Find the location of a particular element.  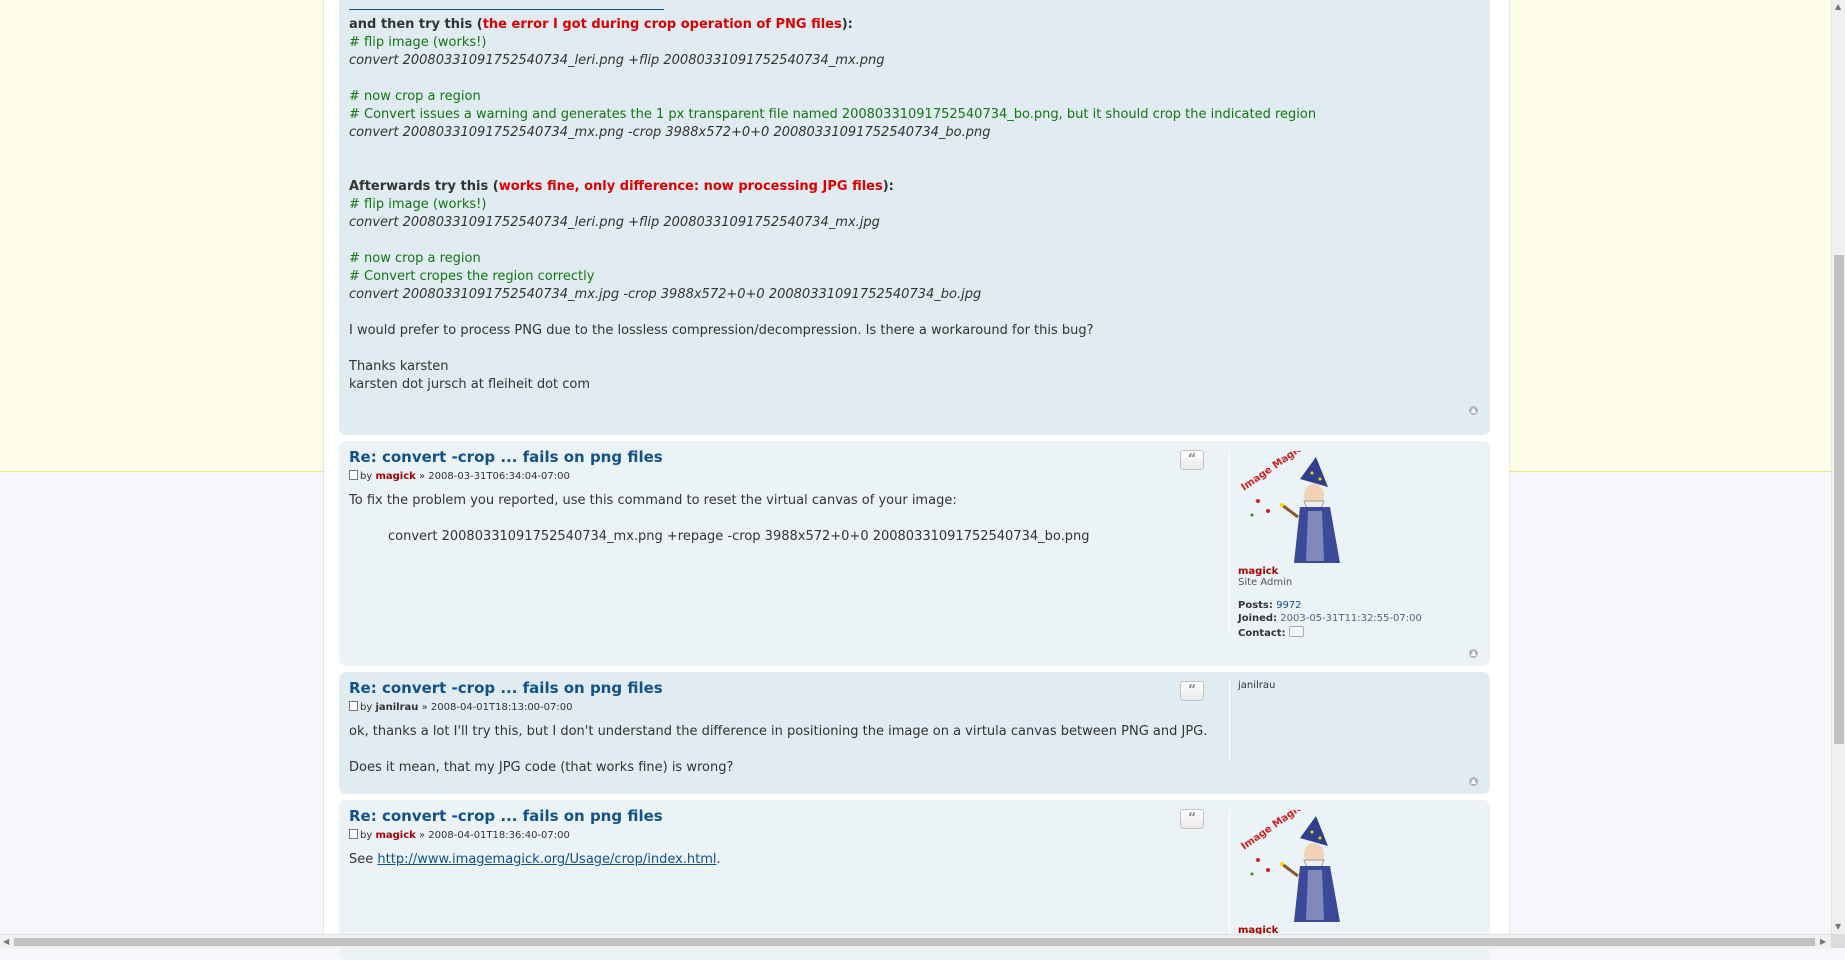

vertical-scrollbar: ▲ ▼ is located at coordinates (1838, 467).